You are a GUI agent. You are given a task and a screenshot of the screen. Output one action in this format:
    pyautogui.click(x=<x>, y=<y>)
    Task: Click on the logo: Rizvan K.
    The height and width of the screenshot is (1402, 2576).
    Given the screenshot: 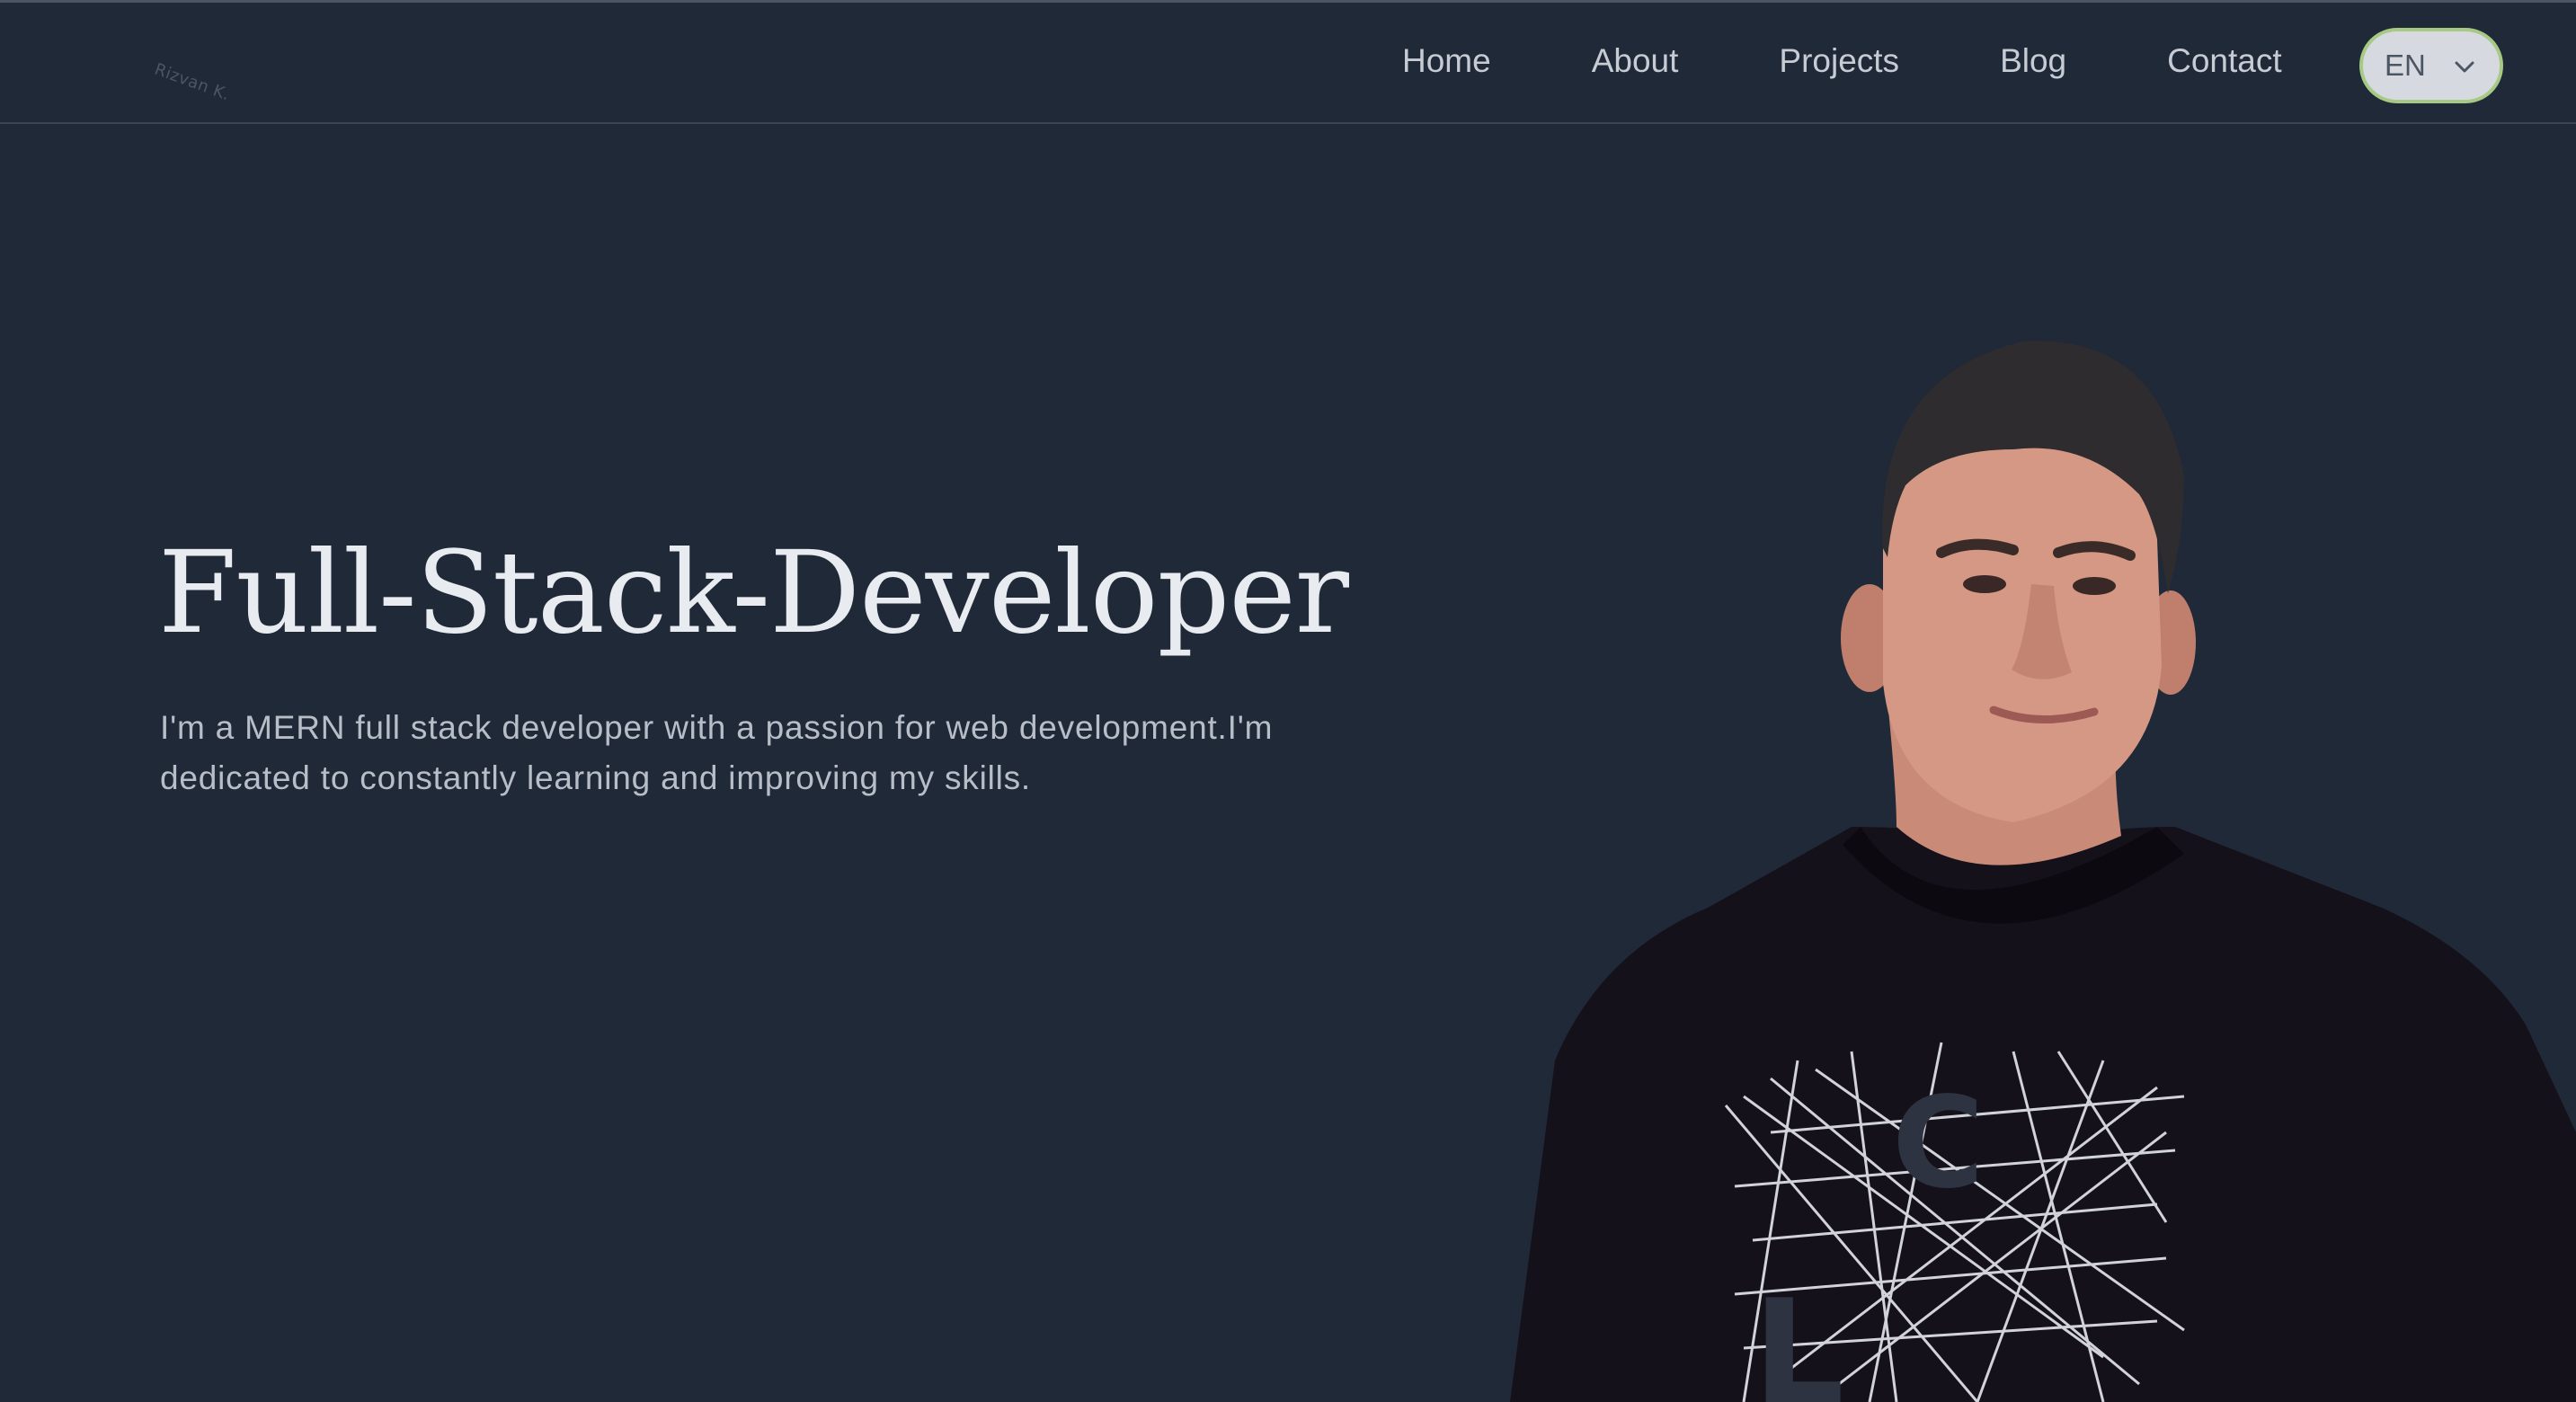 What is the action you would take?
    pyautogui.click(x=192, y=82)
    